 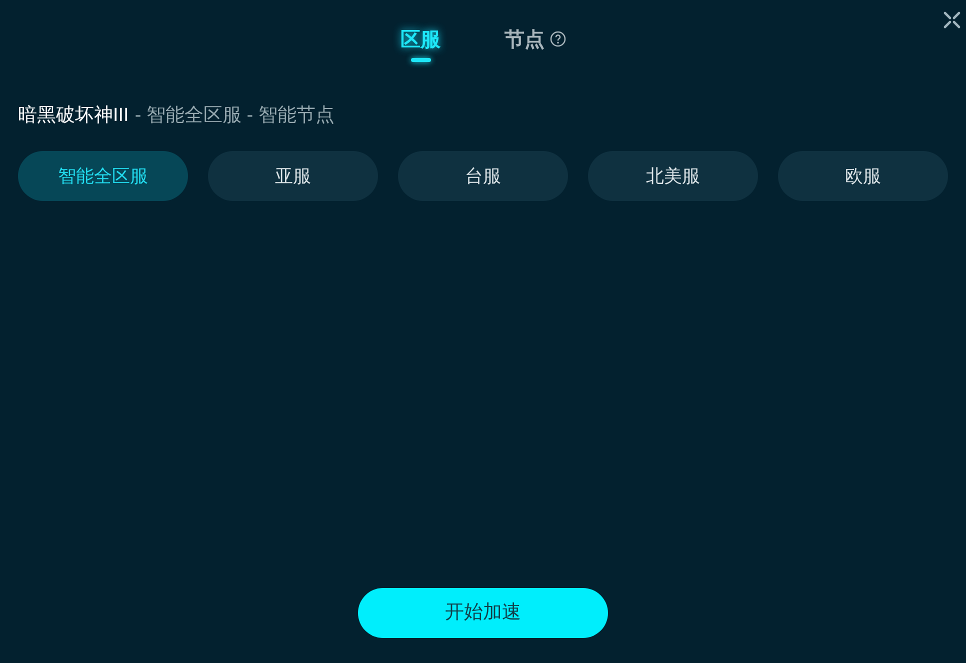 What do you see at coordinates (524, 40) in the screenshot?
I see `tab: 节点` at bounding box center [524, 40].